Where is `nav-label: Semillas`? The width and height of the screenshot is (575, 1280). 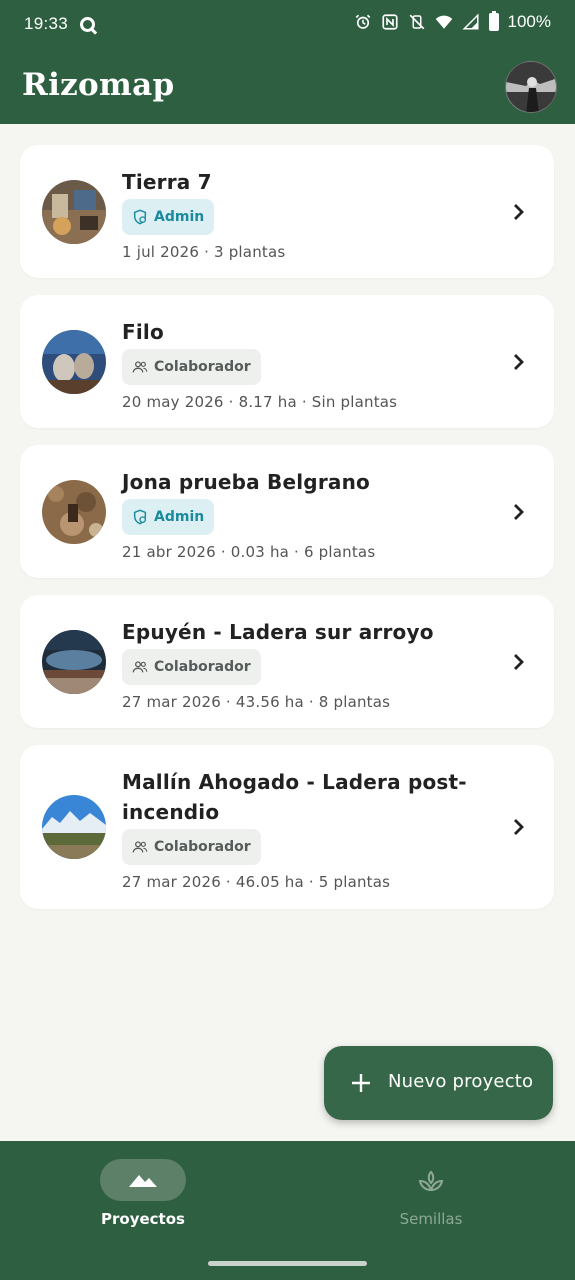 nav-label: Semillas is located at coordinates (431, 1219).